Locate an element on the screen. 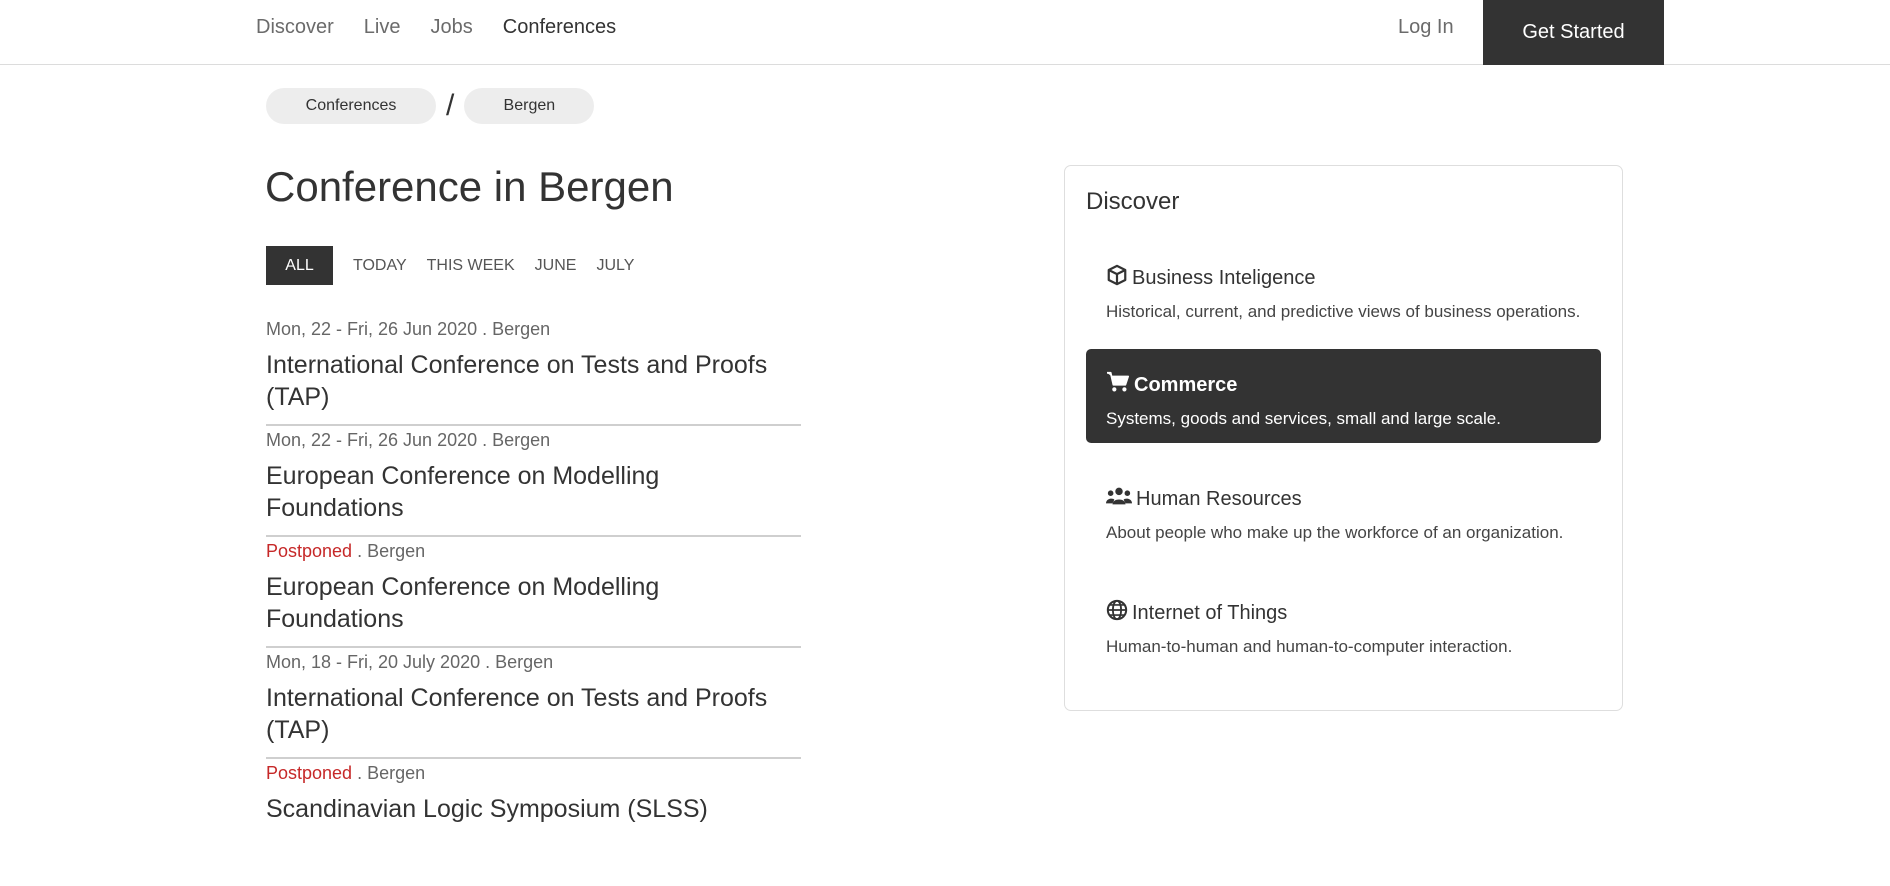  category-header: Business Inteligence is located at coordinates (1353, 278).